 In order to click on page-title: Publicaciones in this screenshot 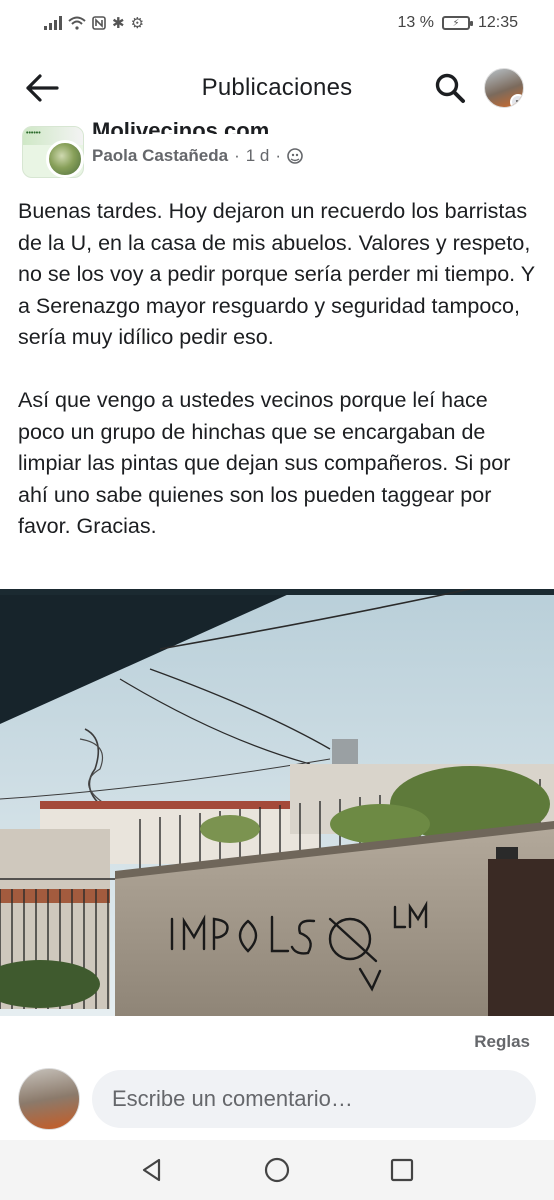, I will do `click(277, 87)`.